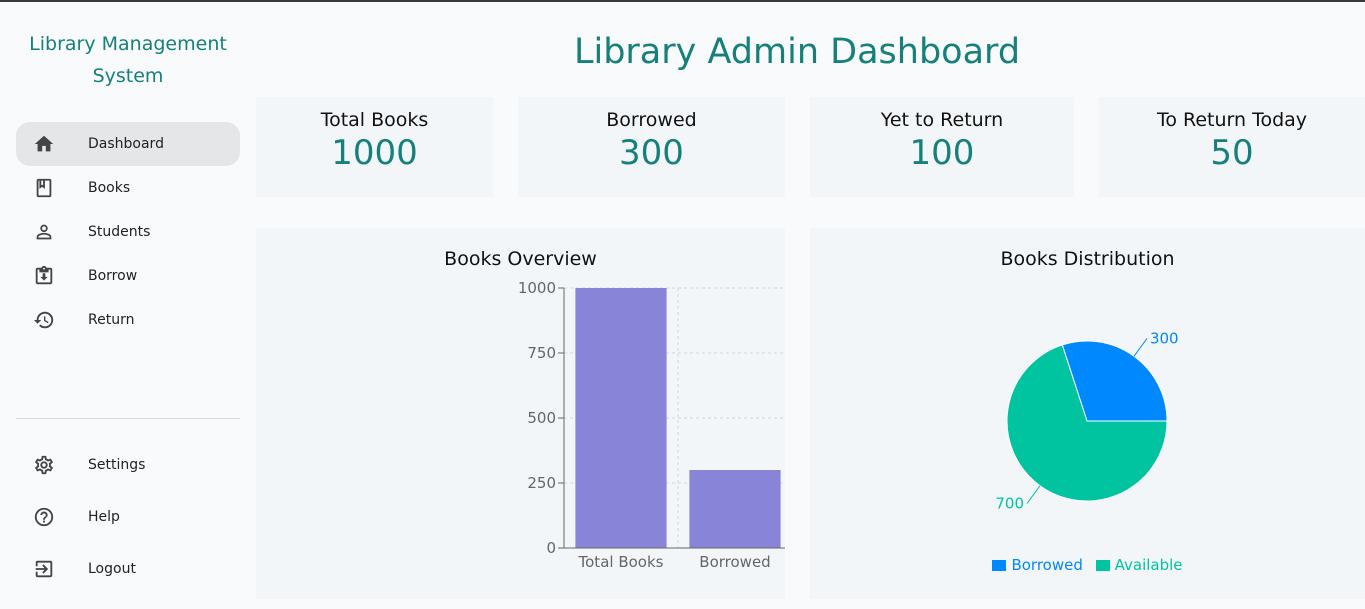 The height and width of the screenshot is (609, 1365). Describe the element at coordinates (541, 418) in the screenshot. I see `y-tick-label: 500` at that location.